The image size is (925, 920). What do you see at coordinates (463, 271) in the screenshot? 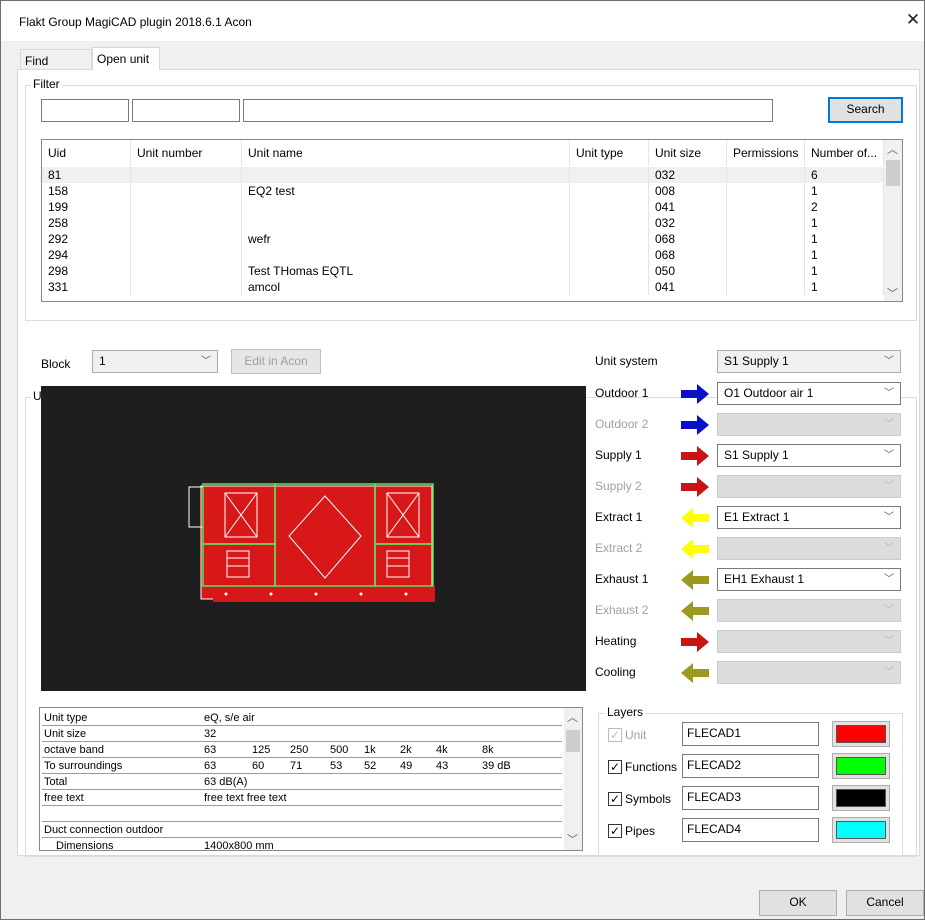
I see `table-row: 298 Test THomas EQTL 050 1` at bounding box center [463, 271].